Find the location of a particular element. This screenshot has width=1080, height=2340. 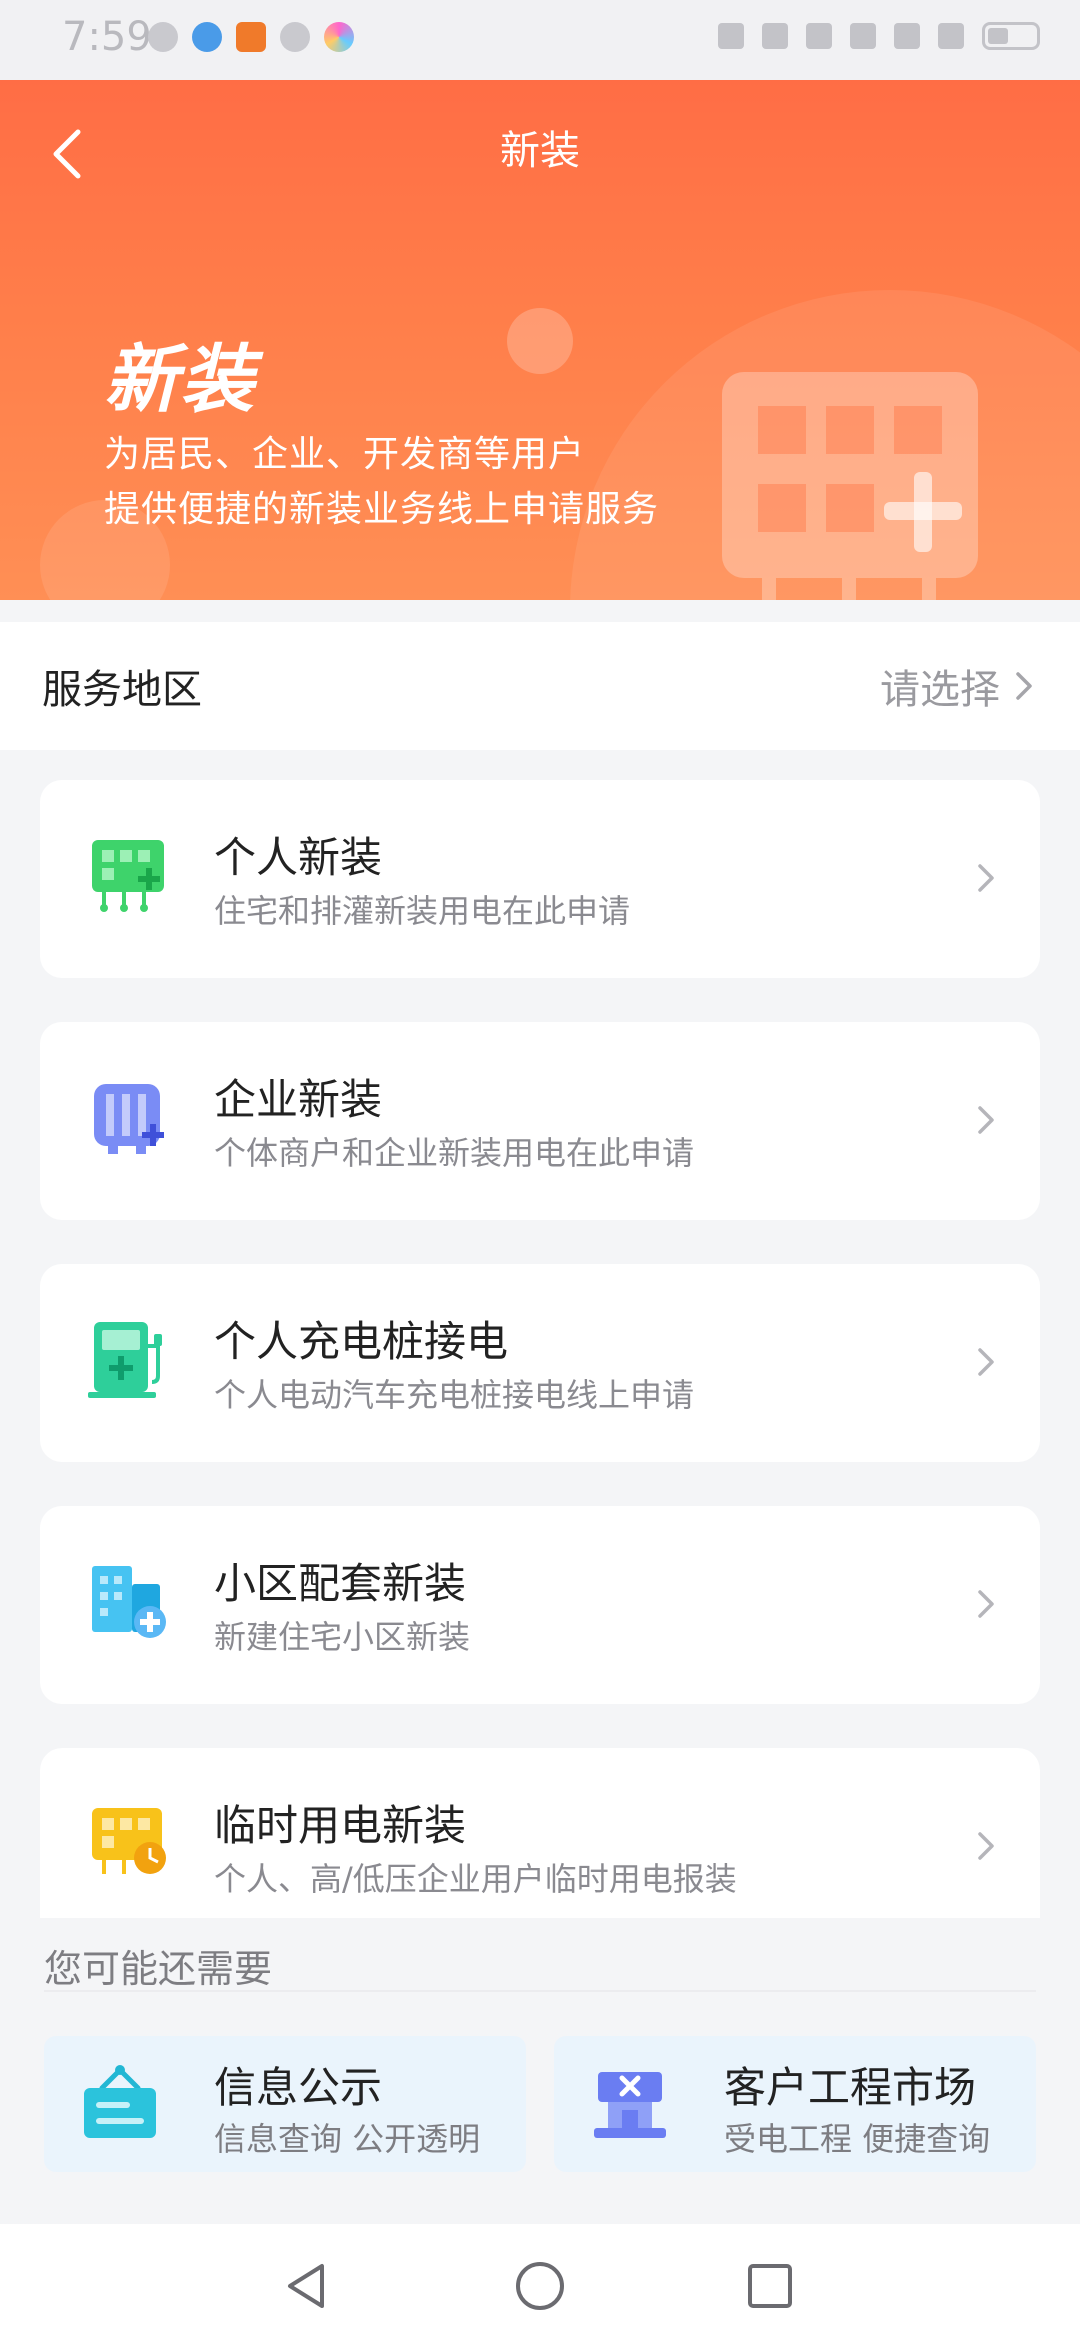

battery-icon is located at coordinates (1011, 36).